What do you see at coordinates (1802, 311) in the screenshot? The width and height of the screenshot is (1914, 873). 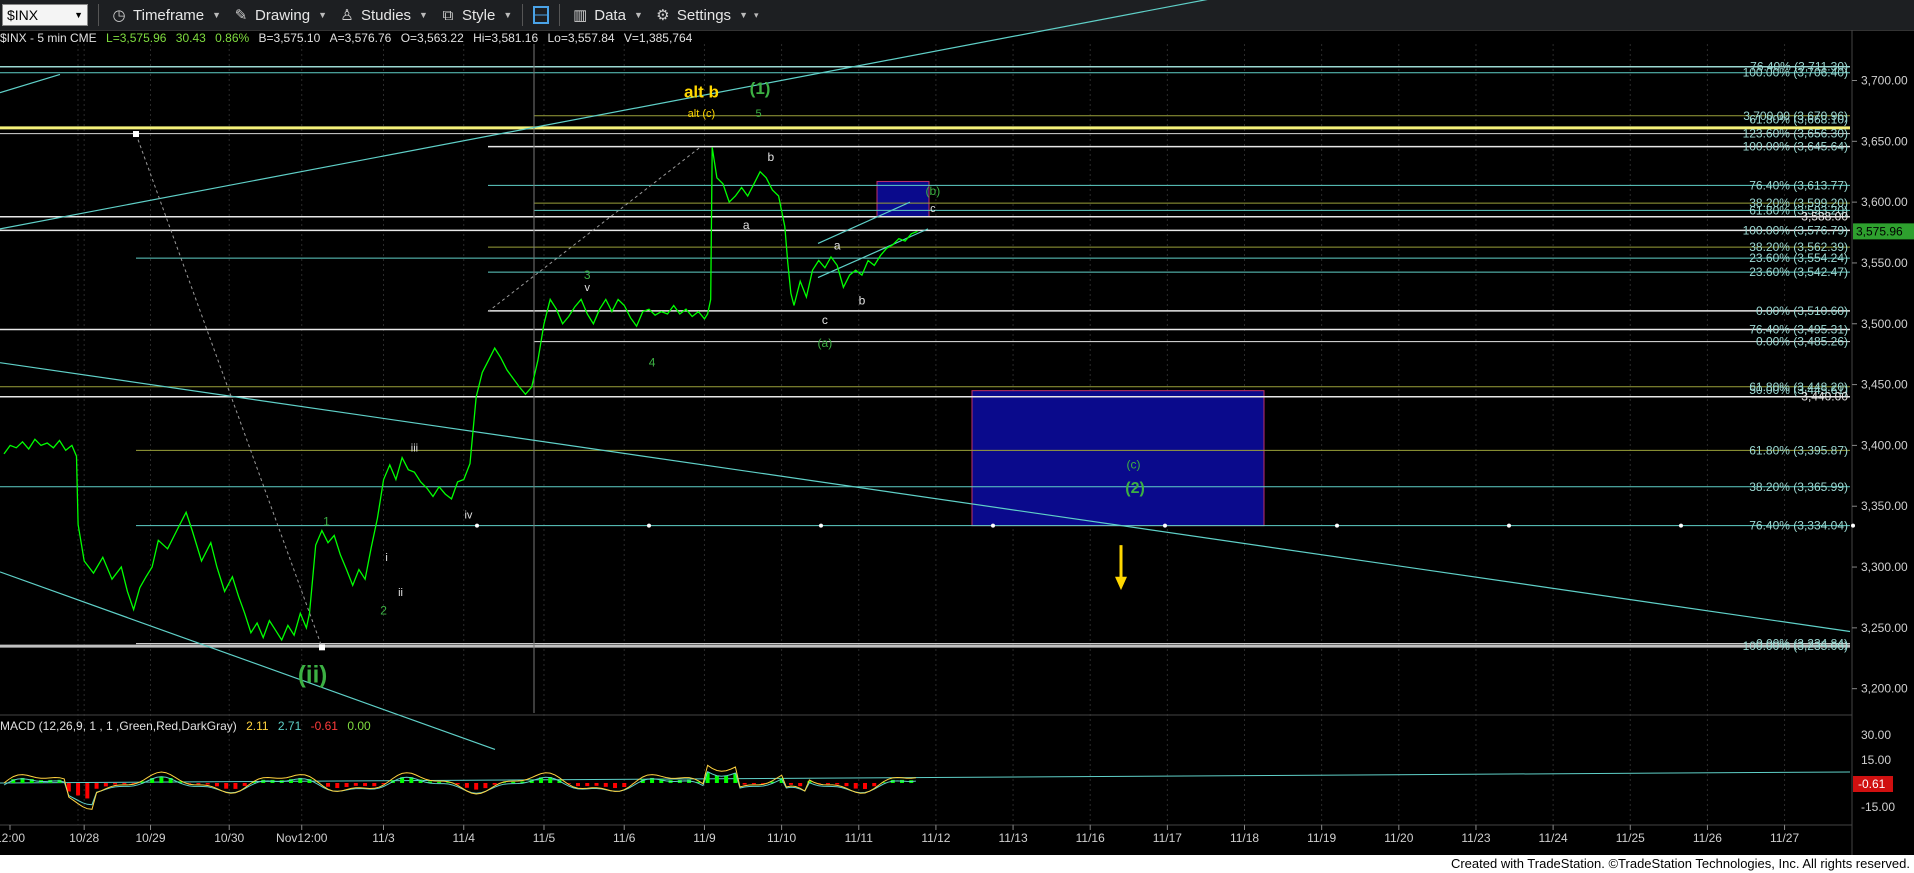 I see `fib-label: 0.00% (3,510.60)` at bounding box center [1802, 311].